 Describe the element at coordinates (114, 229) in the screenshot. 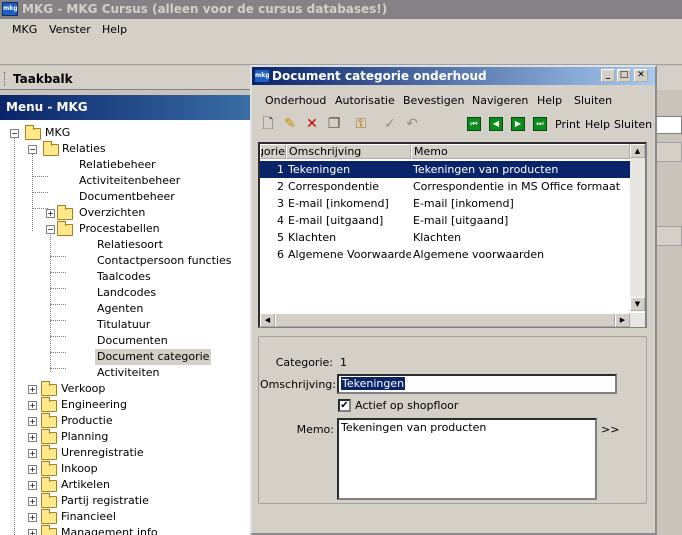

I see `tree-node-procestabellen: − Procestabellen` at that location.